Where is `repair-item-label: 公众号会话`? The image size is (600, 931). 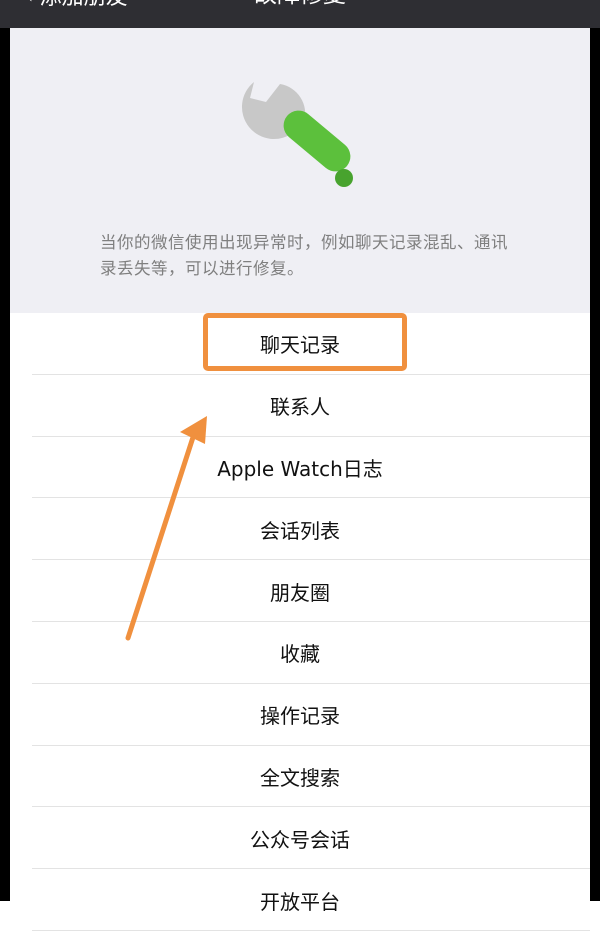
repair-item-label: 公众号会话 is located at coordinates (300, 839).